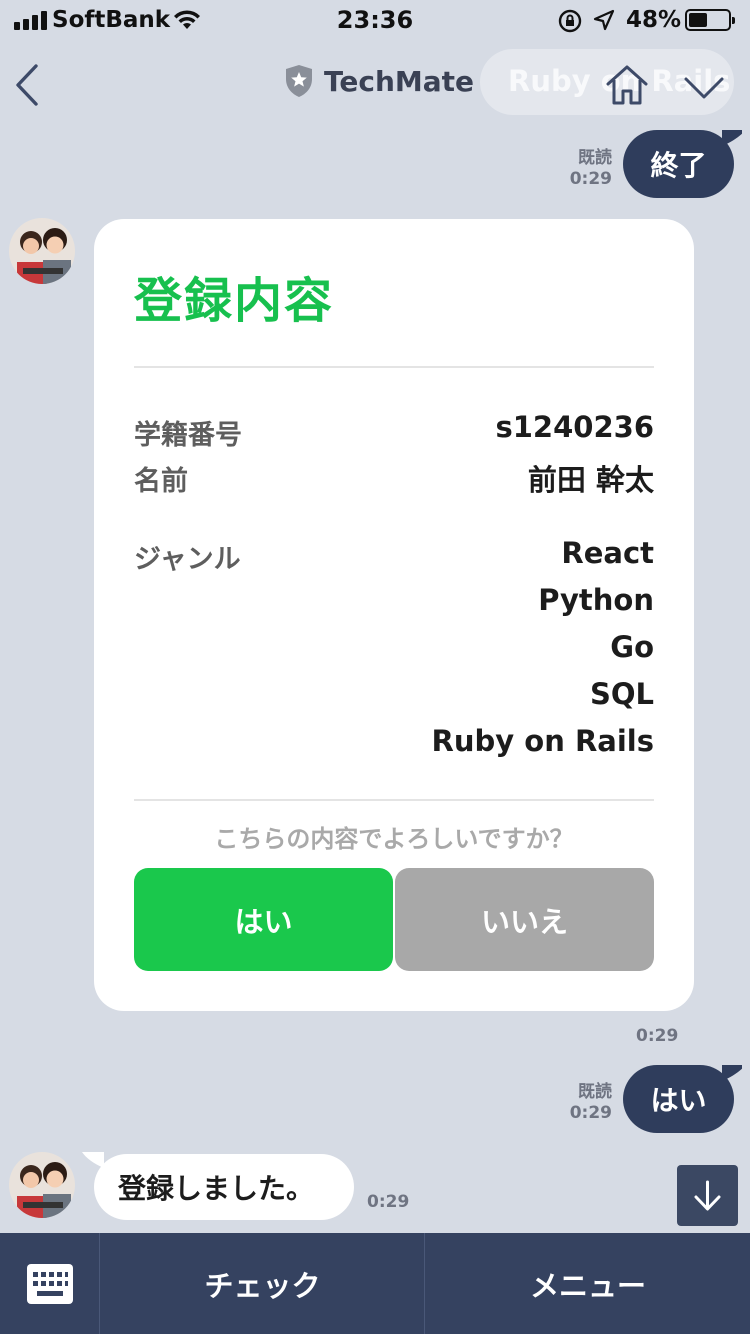 The height and width of the screenshot is (1334, 750). What do you see at coordinates (604, 20) in the screenshot?
I see `location-arrow-icon` at bounding box center [604, 20].